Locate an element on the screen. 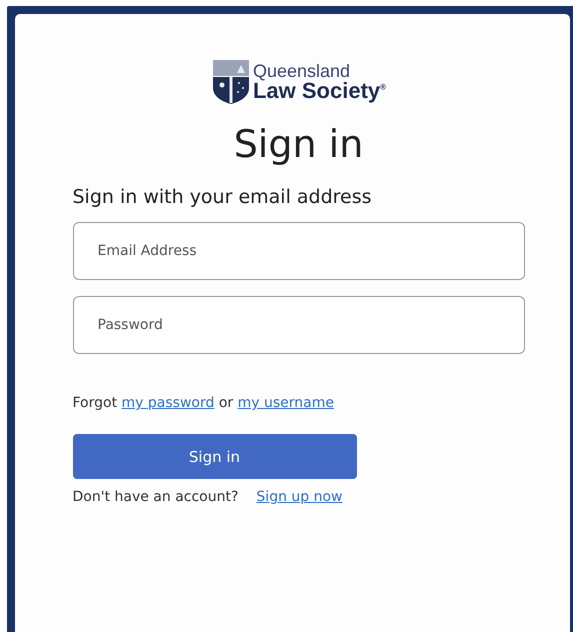  input-field: Password is located at coordinates (298, 325).